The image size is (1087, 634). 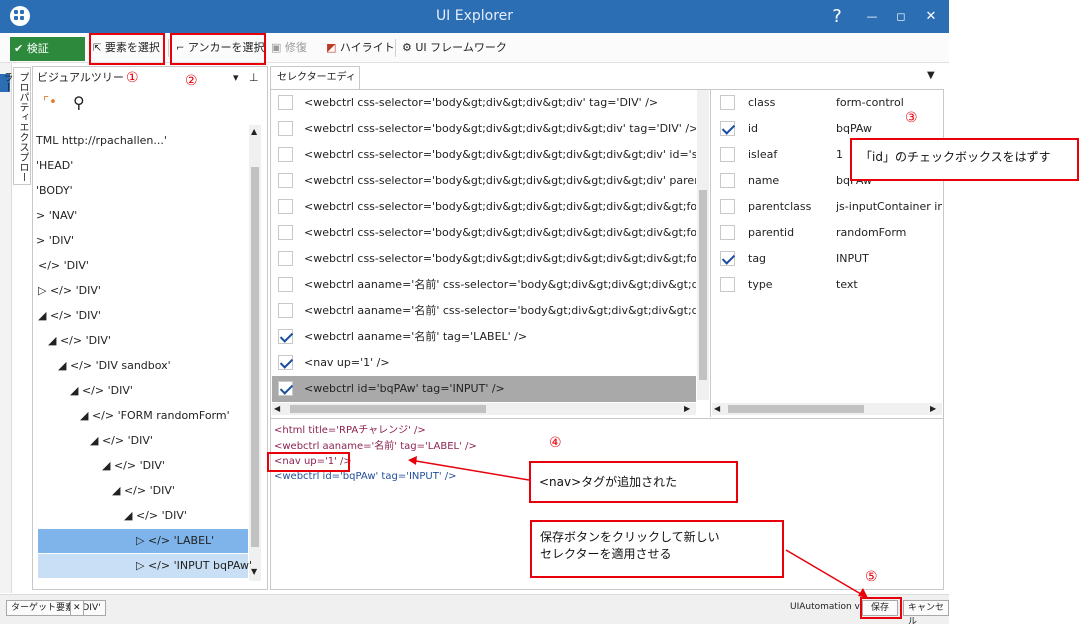 What do you see at coordinates (469, 470) in the screenshot?
I see `arrow-to-nav` at bounding box center [469, 470].